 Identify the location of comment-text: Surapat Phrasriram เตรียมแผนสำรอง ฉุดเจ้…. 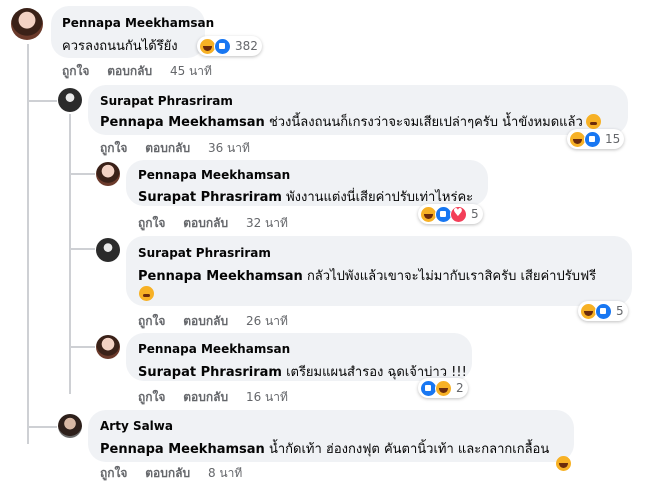
(302, 371).